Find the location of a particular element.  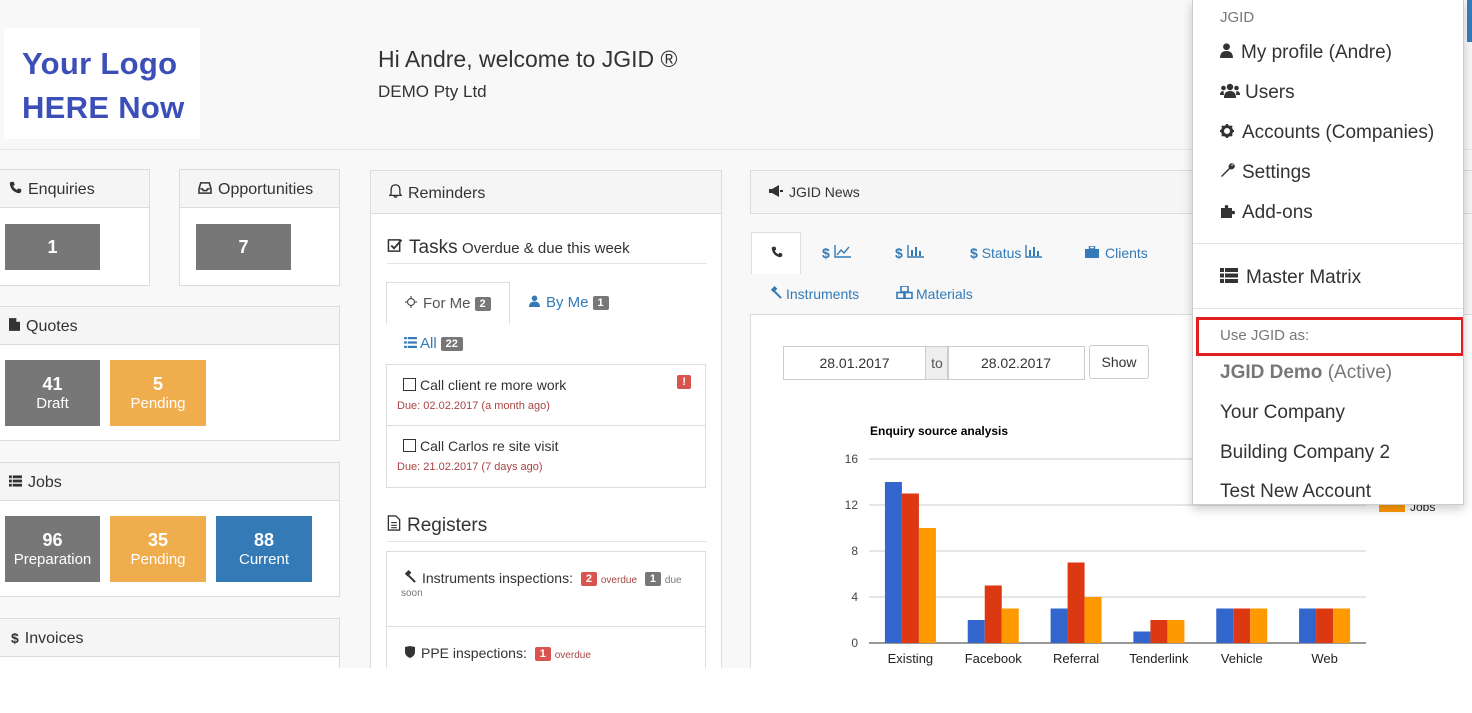

logo-line-2: HERE Now is located at coordinates (103, 107).